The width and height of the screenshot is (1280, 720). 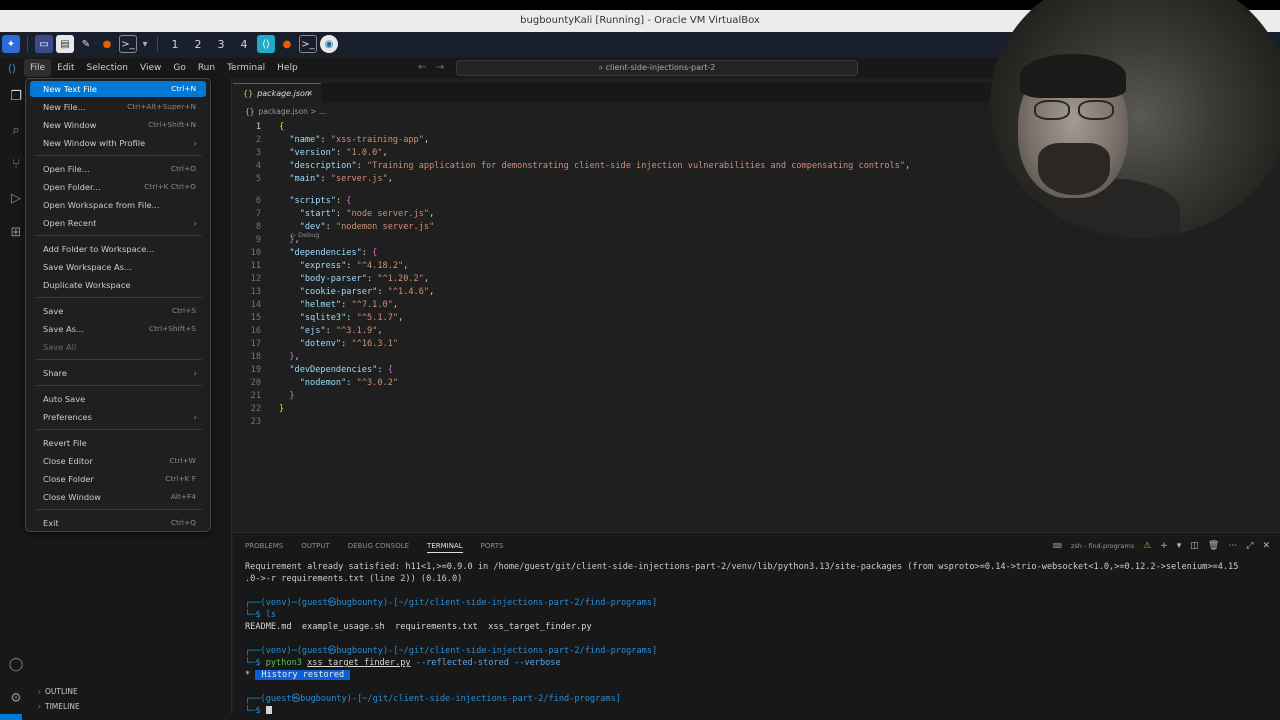 I want to click on menu-item-close-window: Close Window Alt+F4, so click(x=118, y=497).